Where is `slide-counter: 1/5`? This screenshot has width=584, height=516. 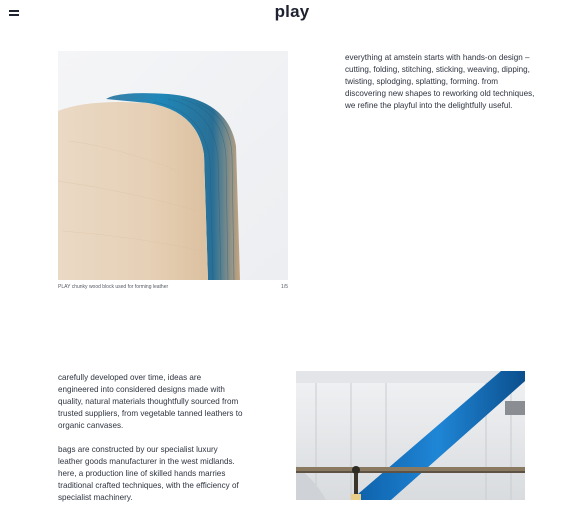
slide-counter: 1/5 is located at coordinates (284, 287).